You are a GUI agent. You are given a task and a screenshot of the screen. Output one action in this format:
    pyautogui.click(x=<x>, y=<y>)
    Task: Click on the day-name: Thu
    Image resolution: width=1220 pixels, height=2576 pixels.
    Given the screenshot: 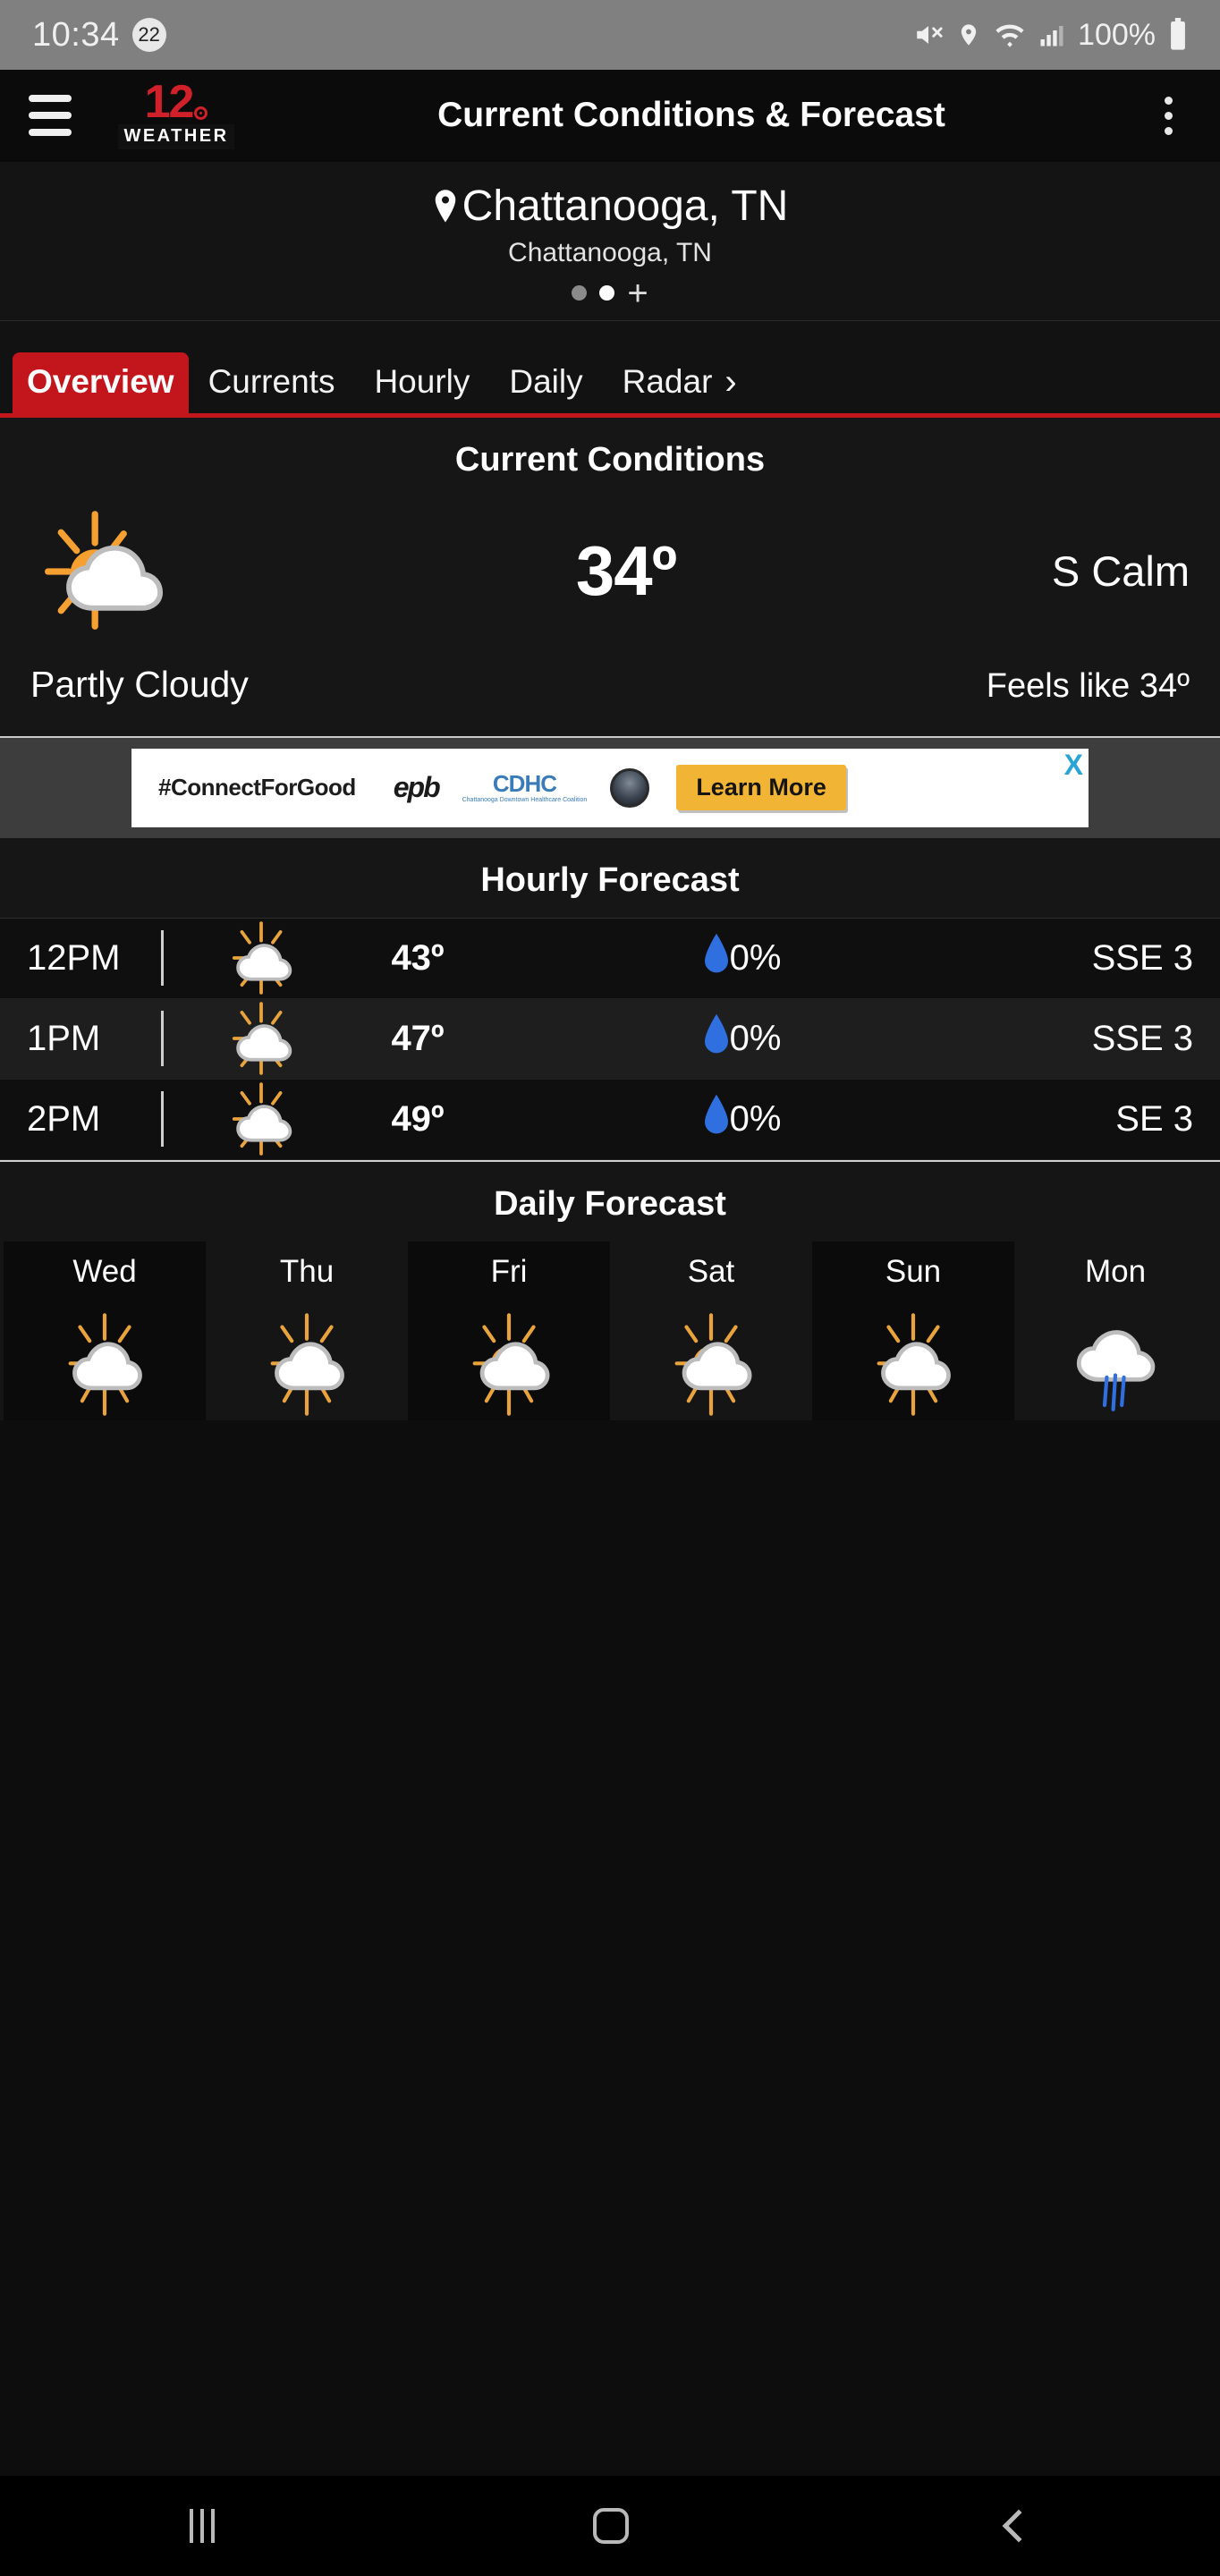 What is the action you would take?
    pyautogui.click(x=307, y=1271)
    